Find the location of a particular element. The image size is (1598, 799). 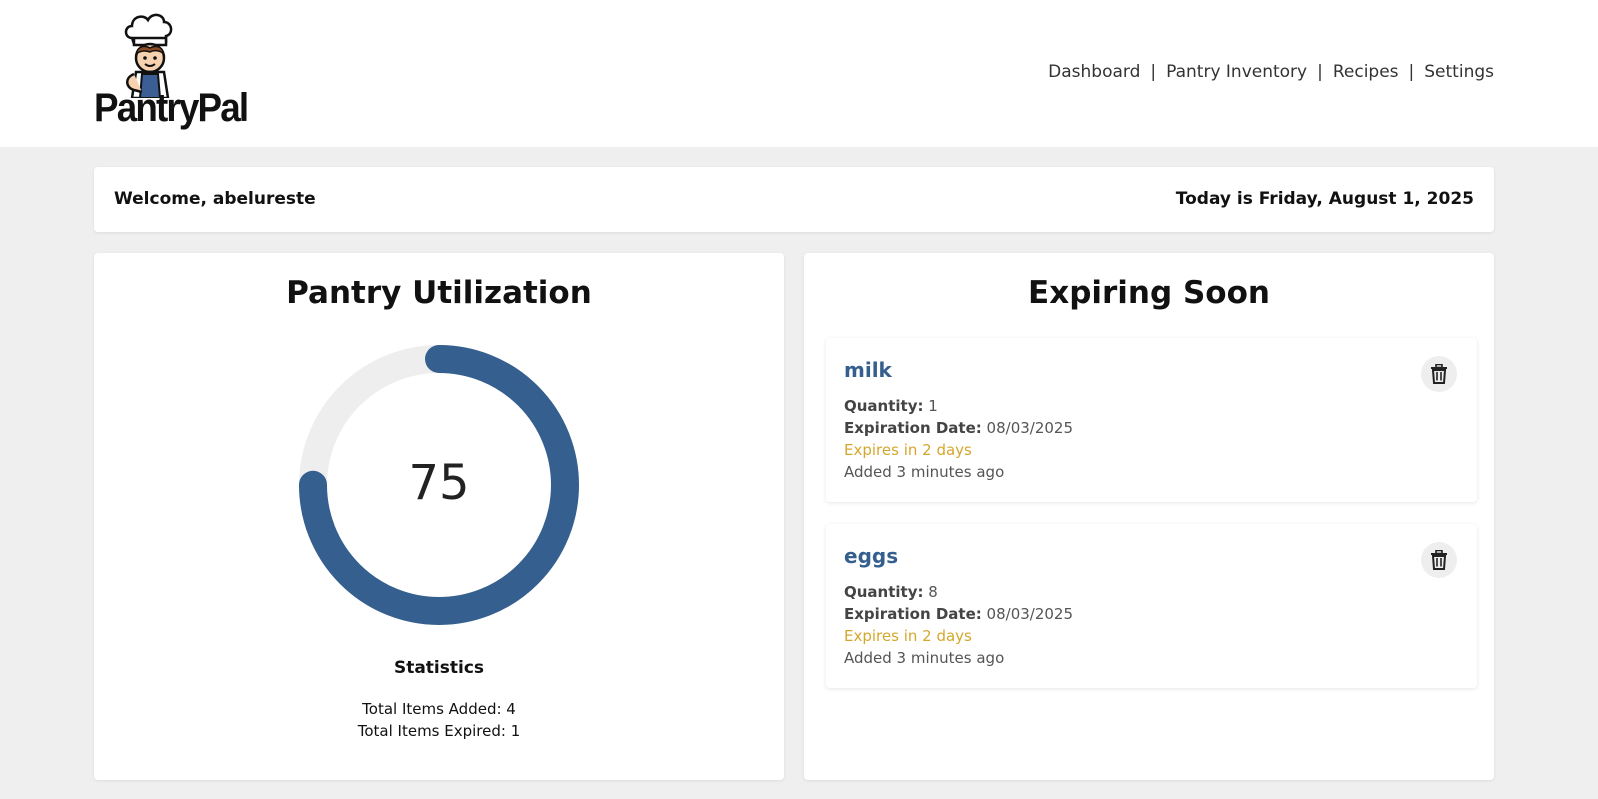

statistics-heading: Statistics is located at coordinates (439, 668).